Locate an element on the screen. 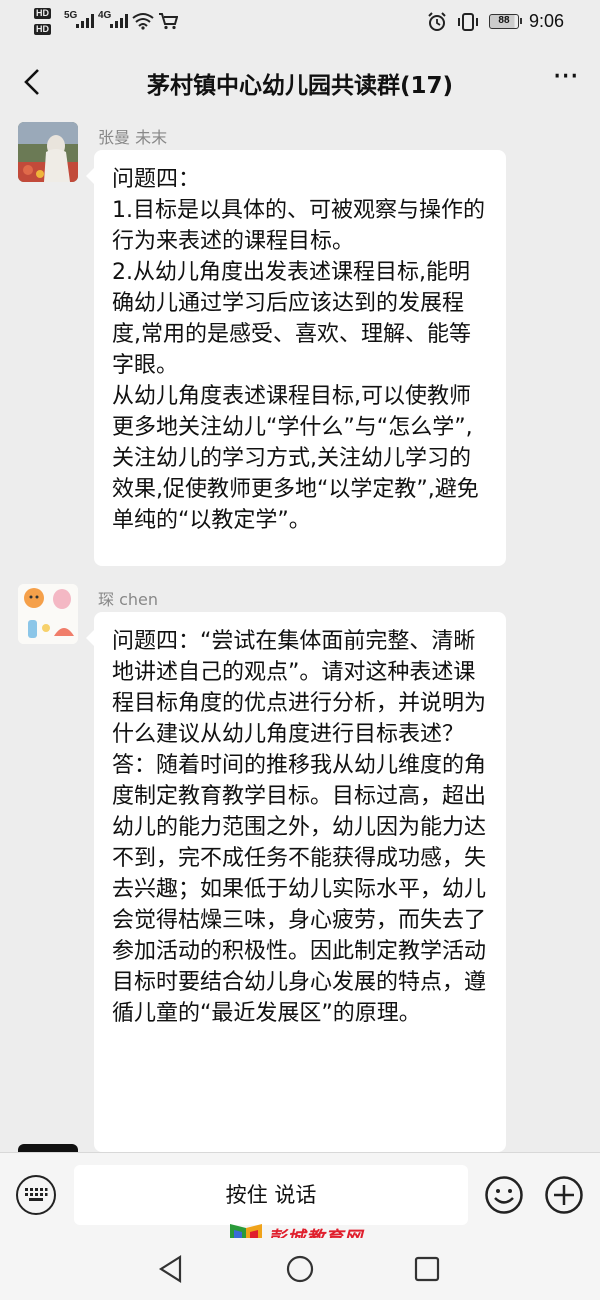 This screenshot has width=600, height=1300. sender-name: 琛 chen is located at coordinates (128, 599).